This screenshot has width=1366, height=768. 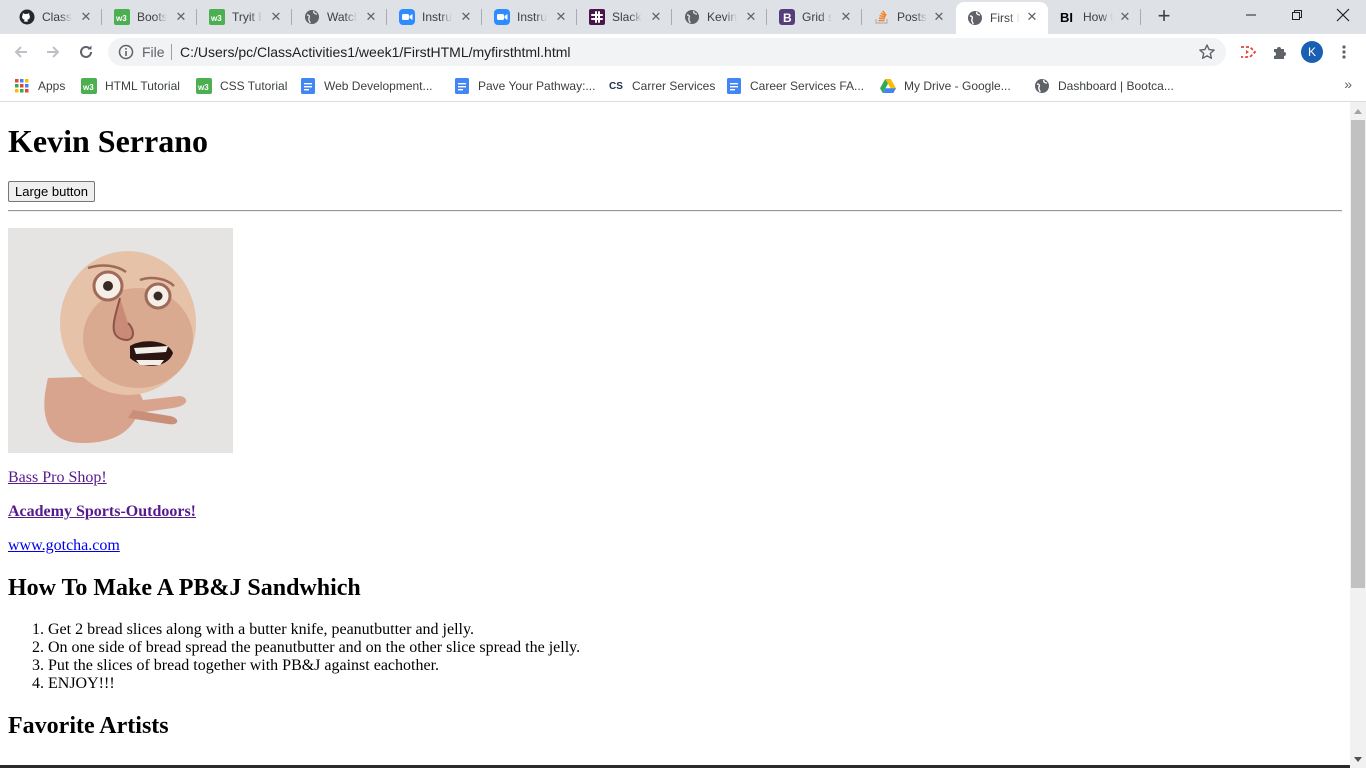 I want to click on restore-button, so click(x=1297, y=15).